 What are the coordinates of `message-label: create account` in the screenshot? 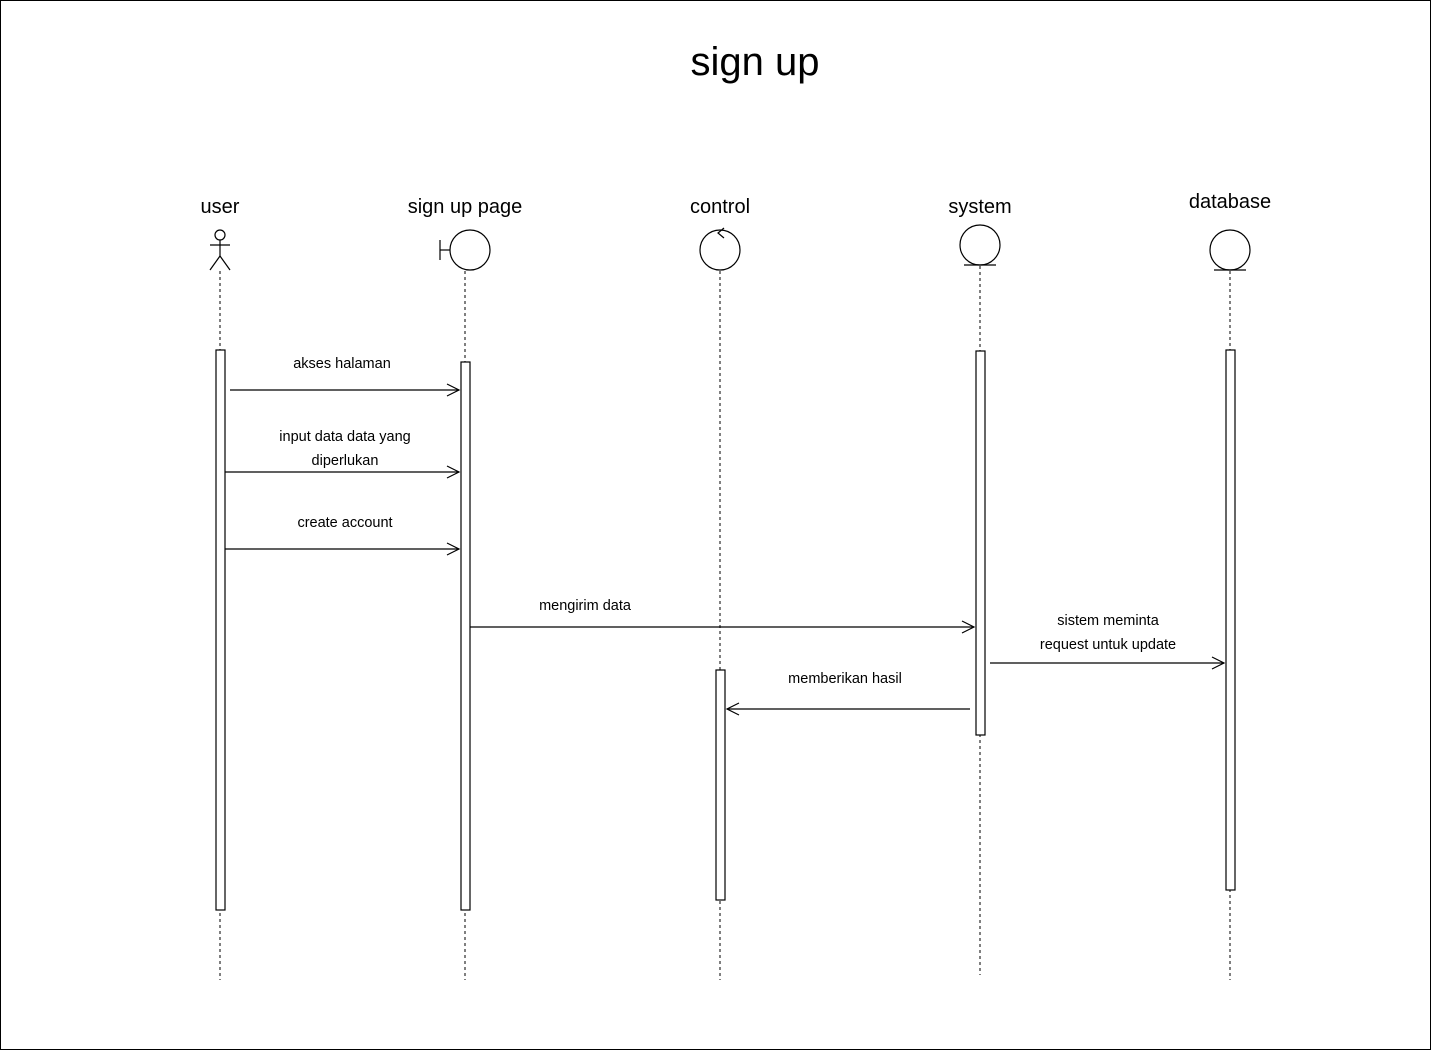 It's located at (344, 523).